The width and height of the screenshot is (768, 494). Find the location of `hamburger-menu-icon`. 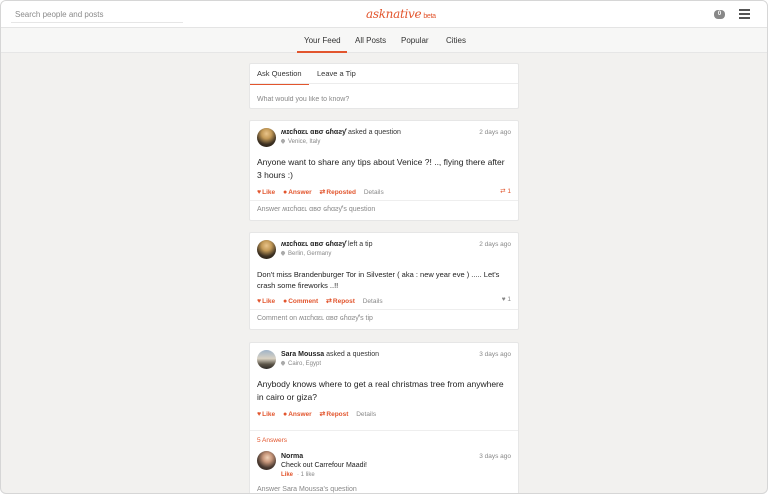

hamburger-menu-icon is located at coordinates (744, 14).